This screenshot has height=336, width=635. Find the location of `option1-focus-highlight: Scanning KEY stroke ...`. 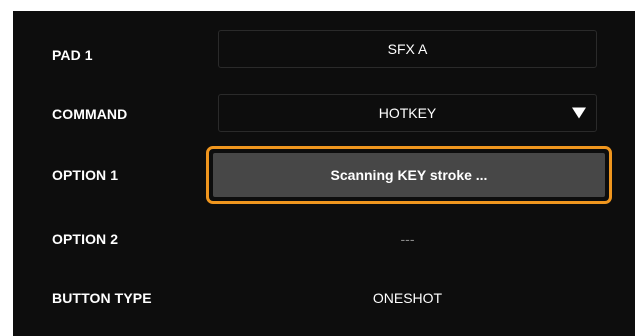

option1-focus-highlight: Scanning KEY stroke ... is located at coordinates (409, 175).